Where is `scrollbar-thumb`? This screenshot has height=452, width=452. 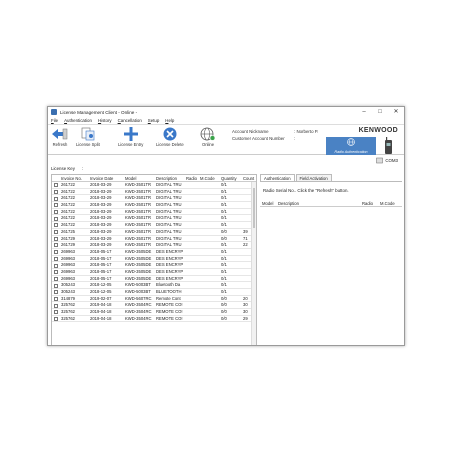
scrollbar-thumb is located at coordinates (254, 208).